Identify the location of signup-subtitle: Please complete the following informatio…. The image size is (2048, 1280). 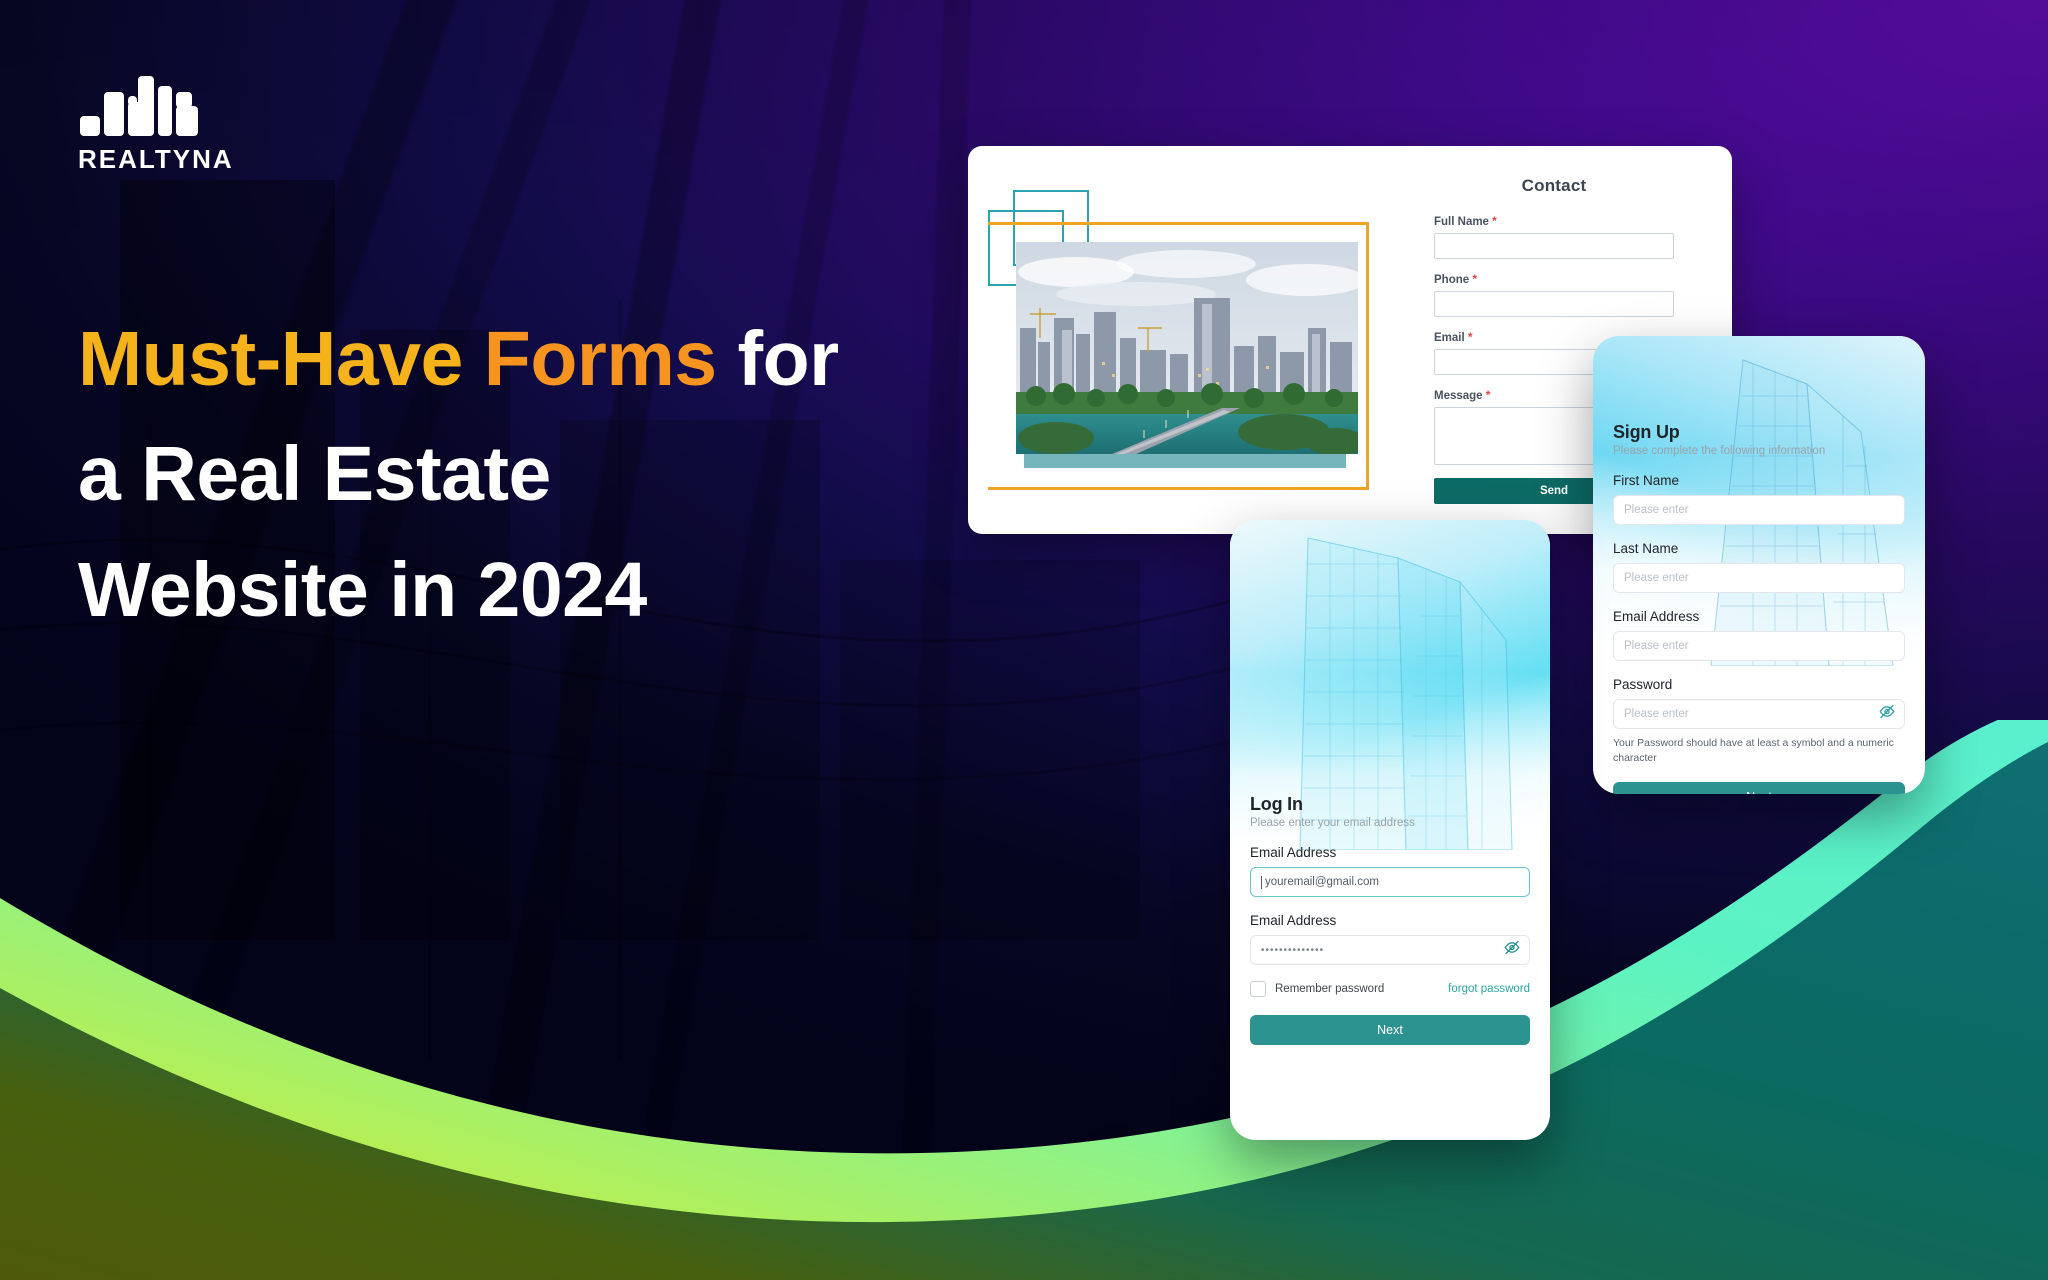
(1719, 451).